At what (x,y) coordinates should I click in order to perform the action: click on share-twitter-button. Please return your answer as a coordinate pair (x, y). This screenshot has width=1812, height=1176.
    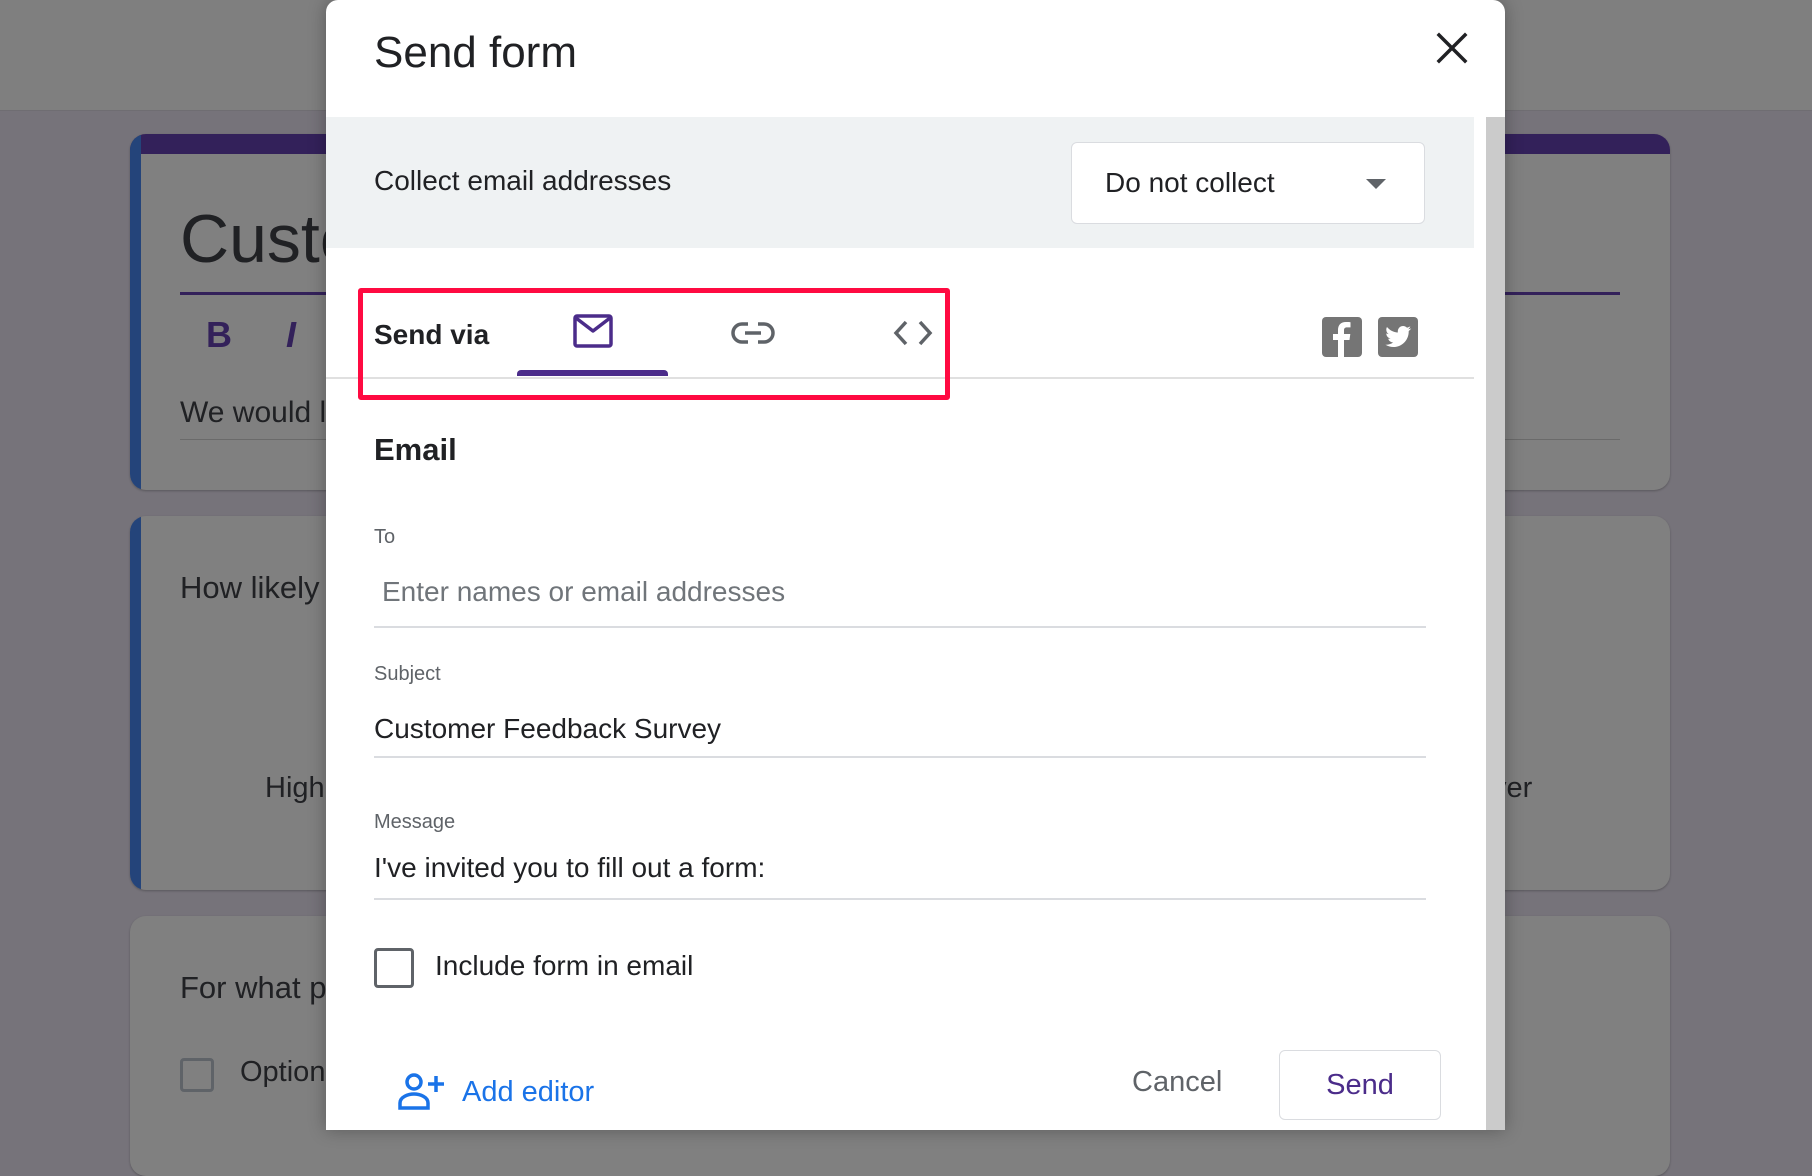
    Looking at the image, I should click on (1398, 337).